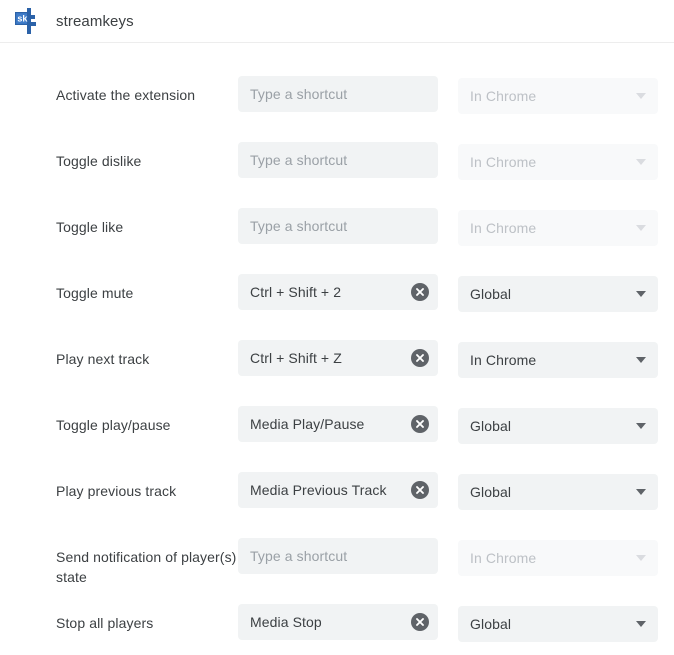 This screenshot has height=655, width=674. I want to click on shortcut-row: Toggle dislike Type a shortcut In Chrome, so click(337, 170).